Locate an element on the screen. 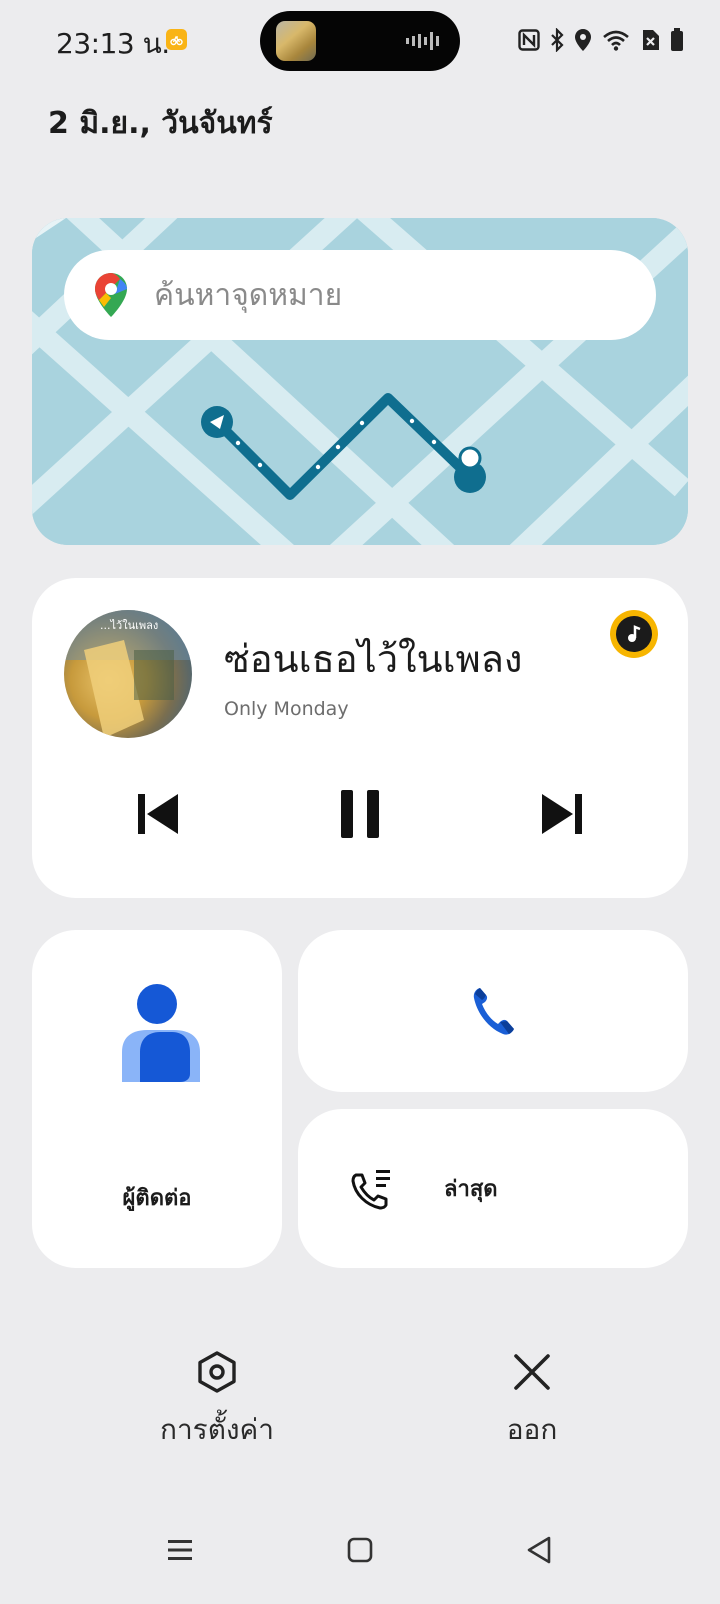 The height and width of the screenshot is (1604, 720). recent-calls-label: ล่าสุด is located at coordinates (471, 1189).